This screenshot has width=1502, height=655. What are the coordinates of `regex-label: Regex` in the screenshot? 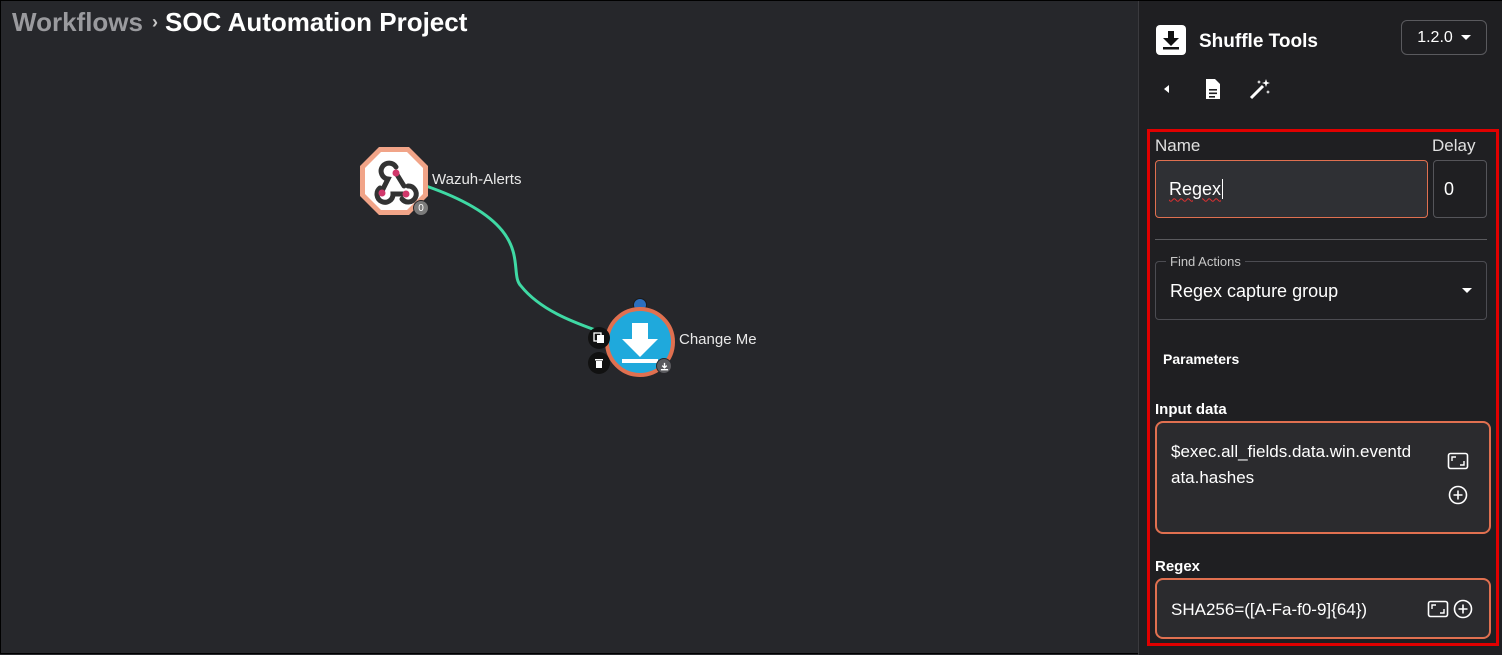 It's located at (1178, 566).